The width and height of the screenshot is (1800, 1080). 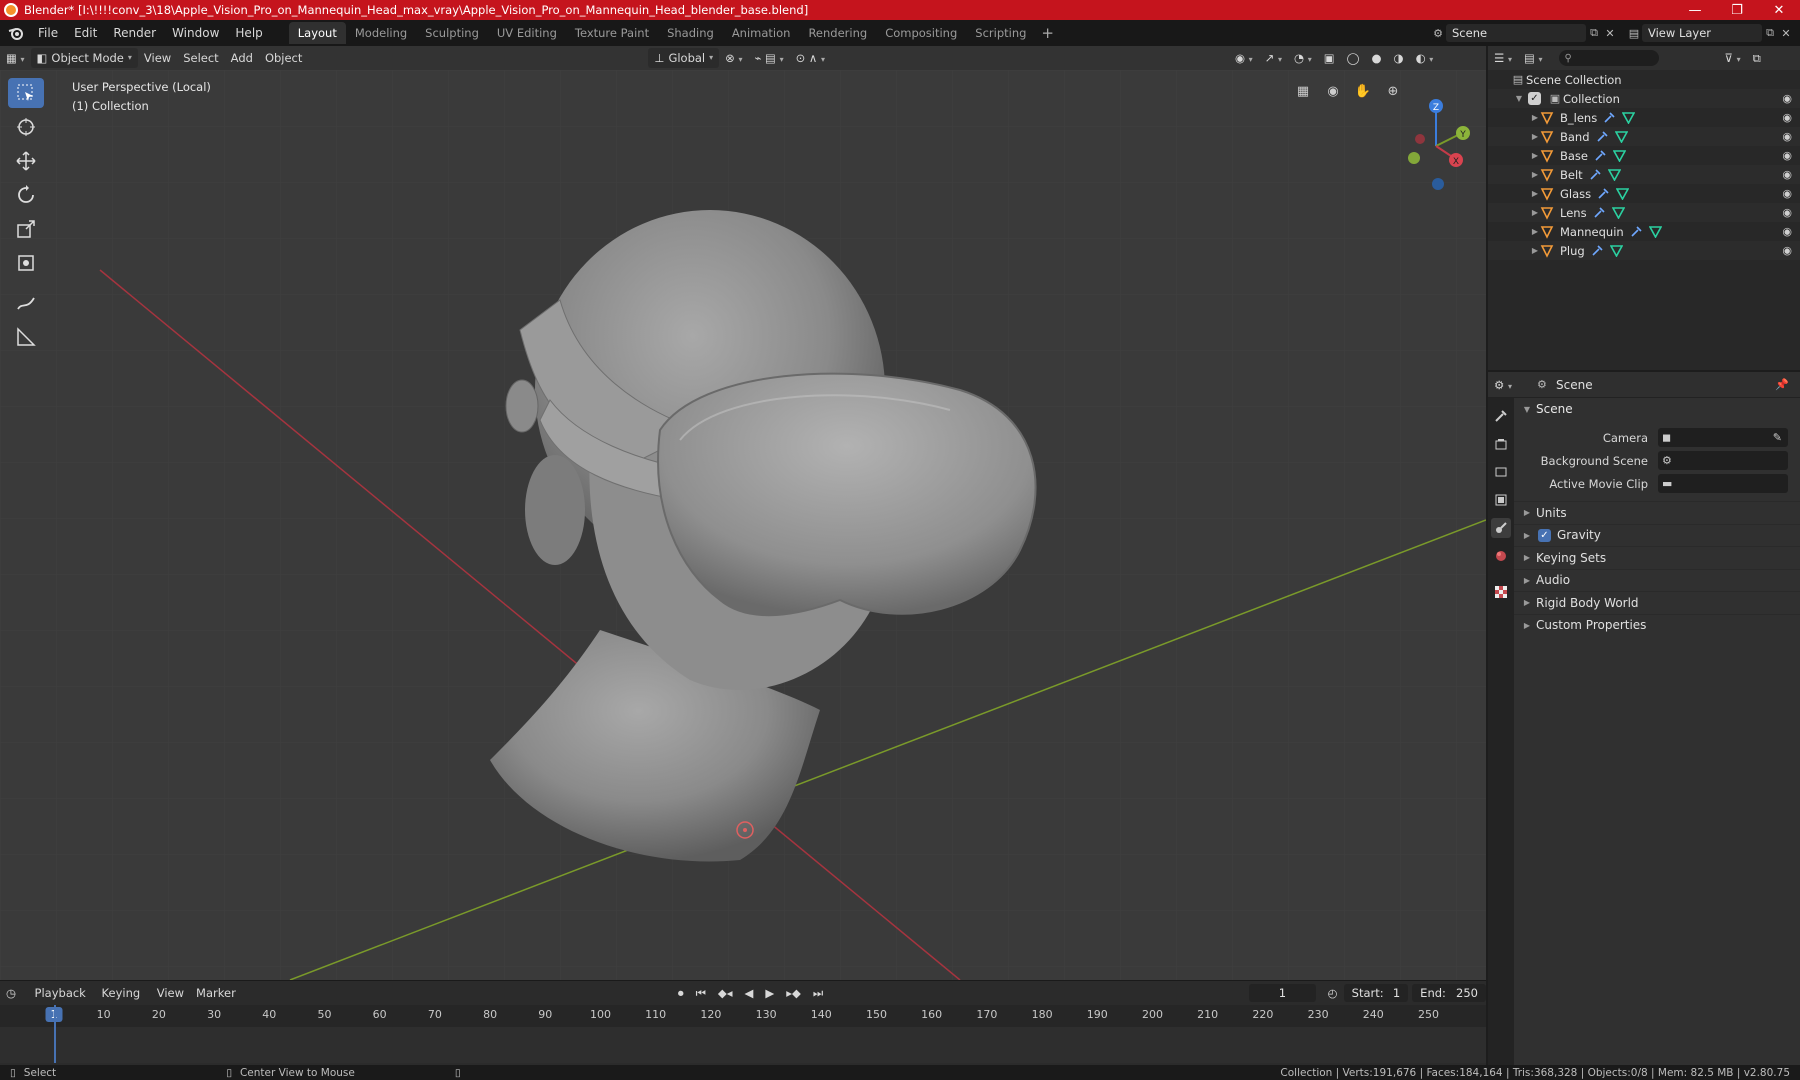 I want to click on timeline-editor-type-icon: ◷ ▾, so click(x=14, y=1001).